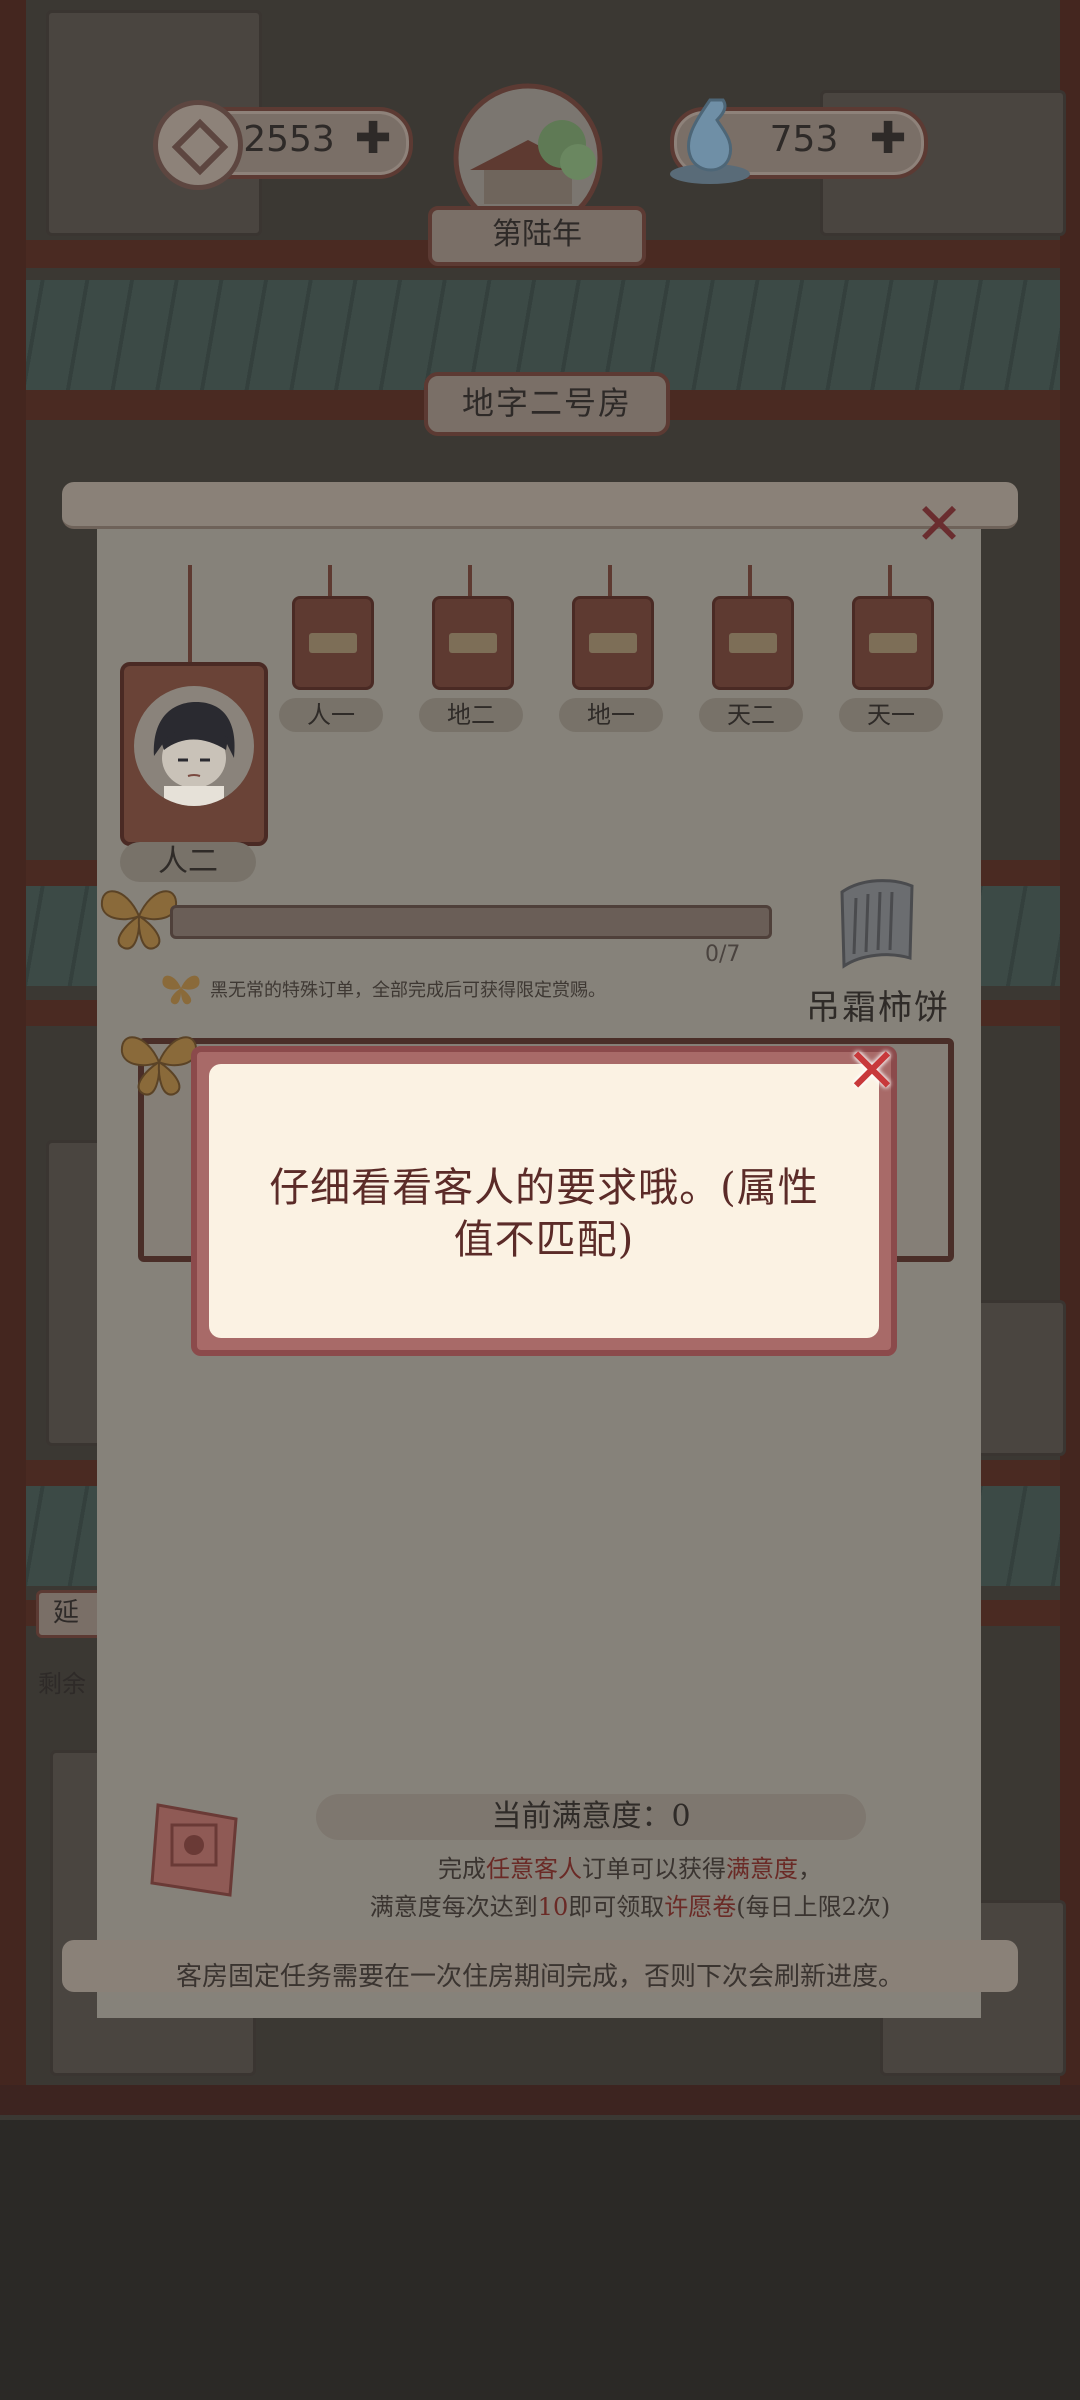 Image resolution: width=1080 pixels, height=2400 pixels. Describe the element at coordinates (62, 1684) in the screenshot. I see `side-text: 剩余` at that location.